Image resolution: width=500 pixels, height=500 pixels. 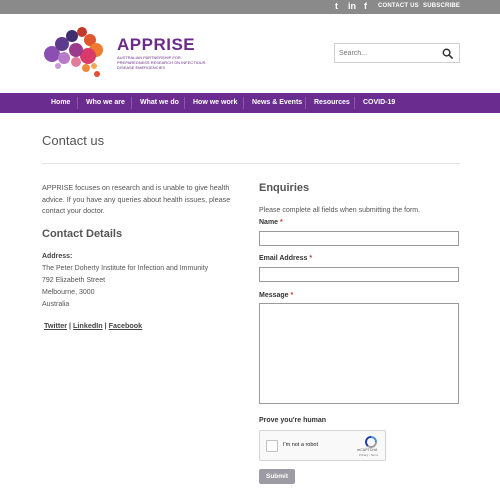 I want to click on address-line: Australia, so click(x=56, y=304).